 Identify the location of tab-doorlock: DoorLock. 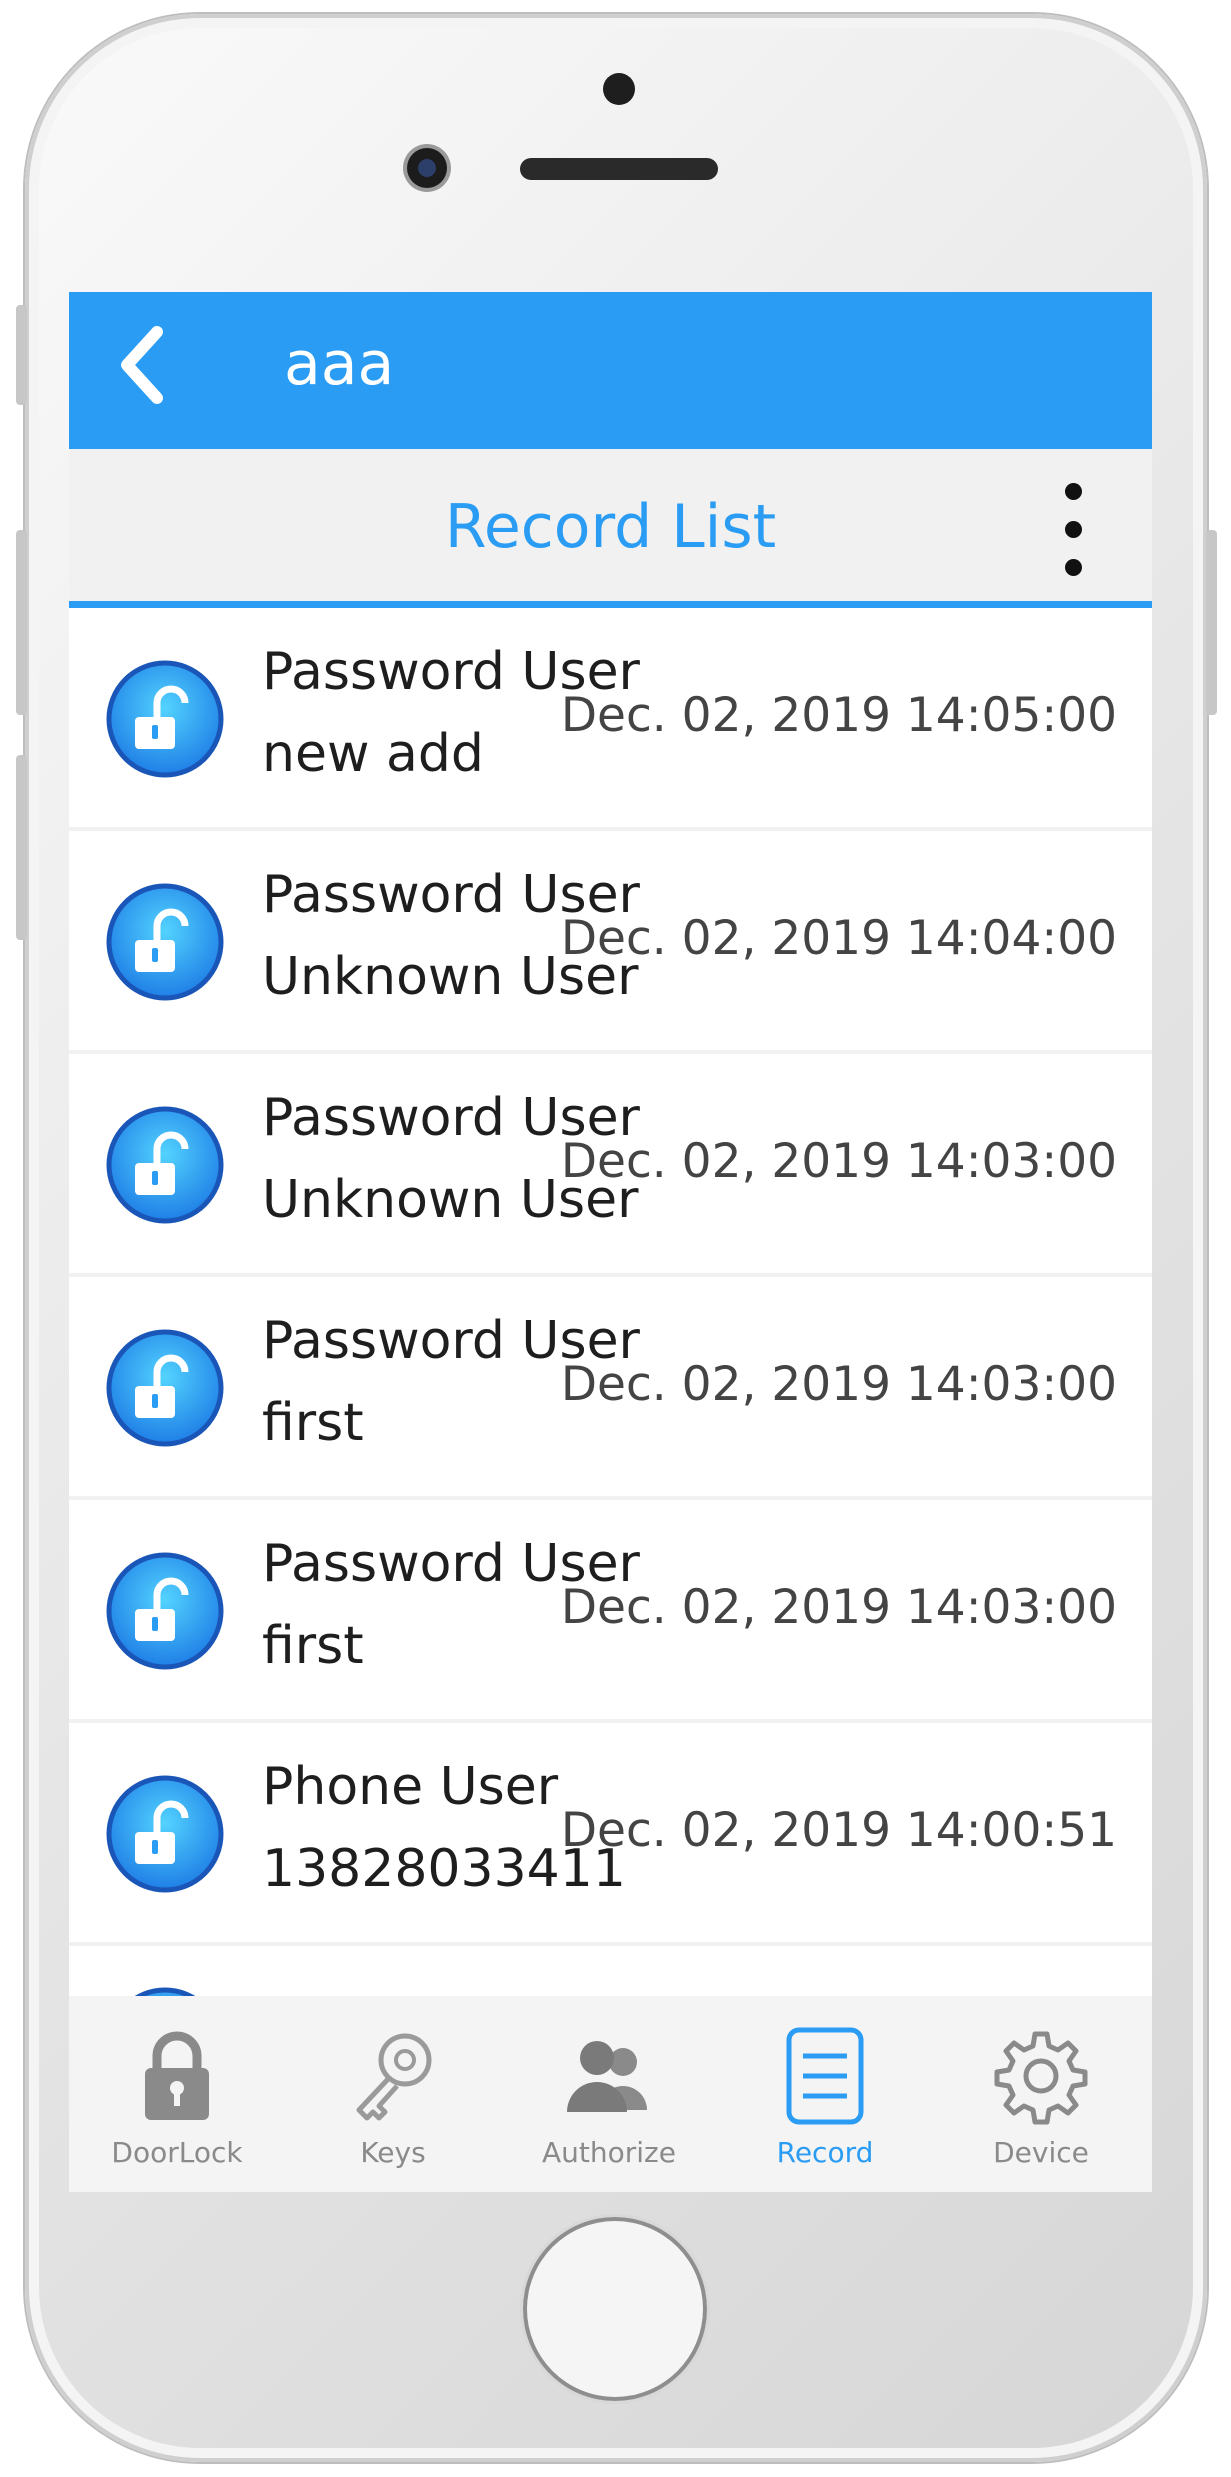
(177, 2094).